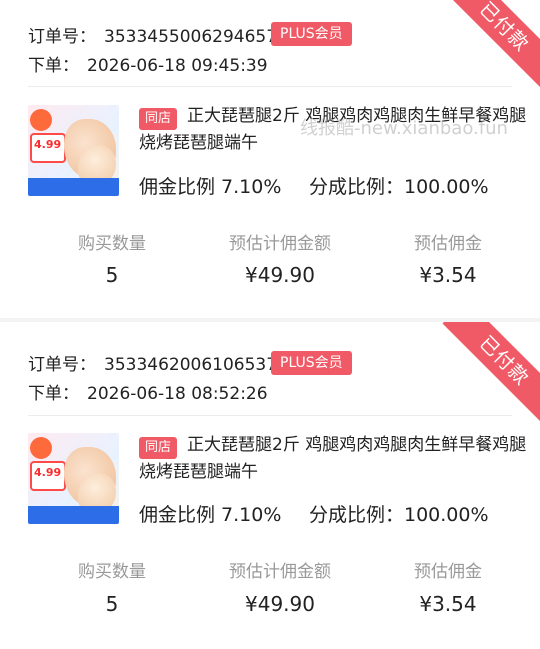  Describe the element at coordinates (404, 128) in the screenshot. I see `watermark: 线报酷-new.xianbao.fun` at that location.